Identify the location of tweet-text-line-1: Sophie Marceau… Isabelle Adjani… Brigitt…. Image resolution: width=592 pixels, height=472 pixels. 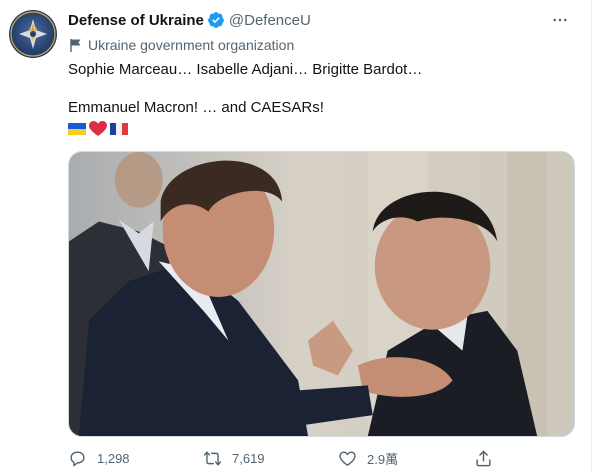
(245, 69).